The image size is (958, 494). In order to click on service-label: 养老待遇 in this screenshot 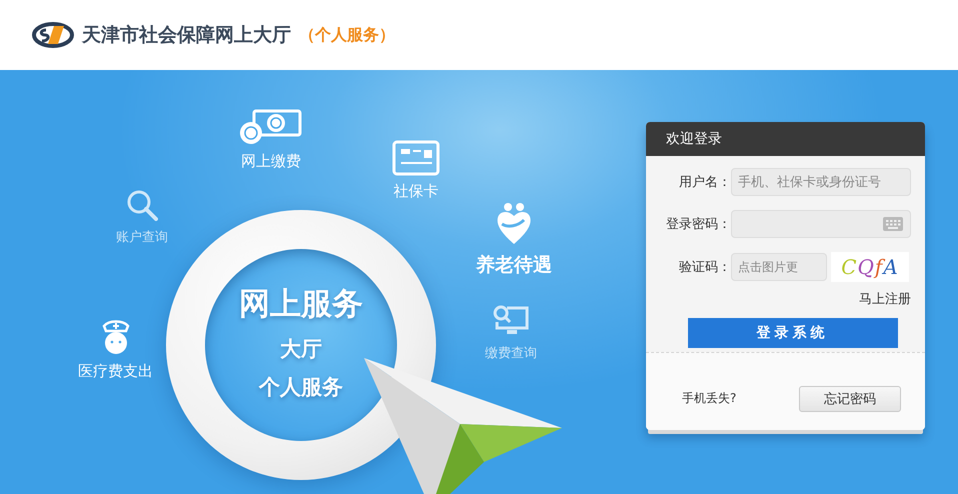, I will do `click(514, 265)`.